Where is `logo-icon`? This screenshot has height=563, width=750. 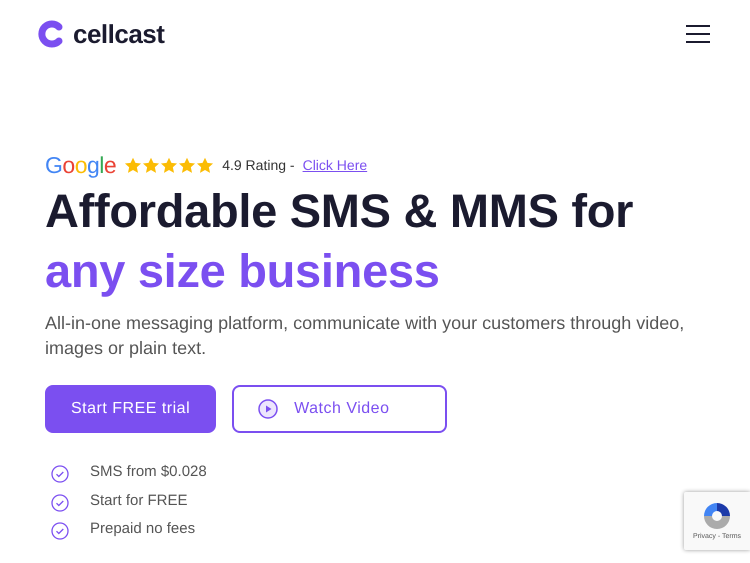 logo-icon is located at coordinates (51, 34).